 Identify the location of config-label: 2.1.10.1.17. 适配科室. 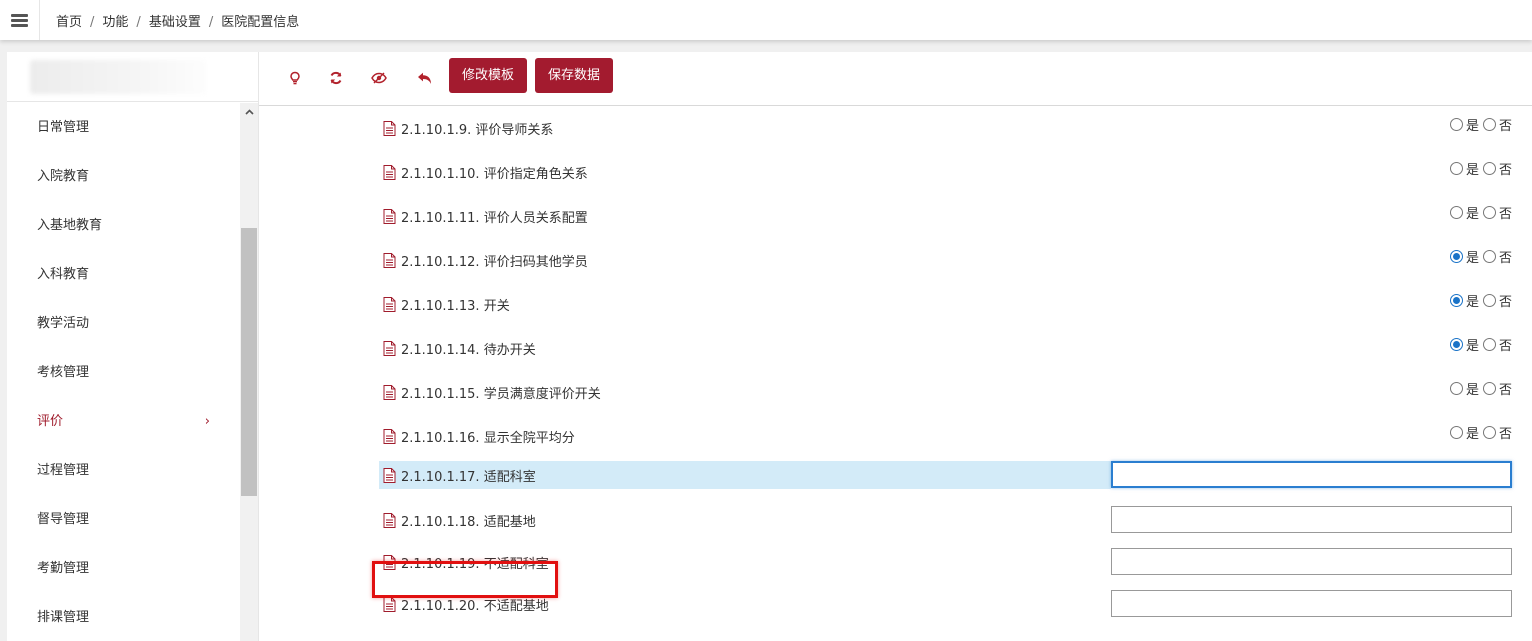
(468, 477).